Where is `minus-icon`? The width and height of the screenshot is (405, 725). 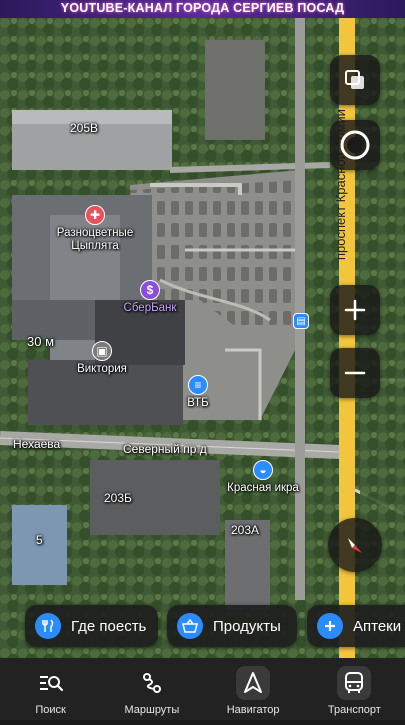
minus-icon is located at coordinates (355, 373).